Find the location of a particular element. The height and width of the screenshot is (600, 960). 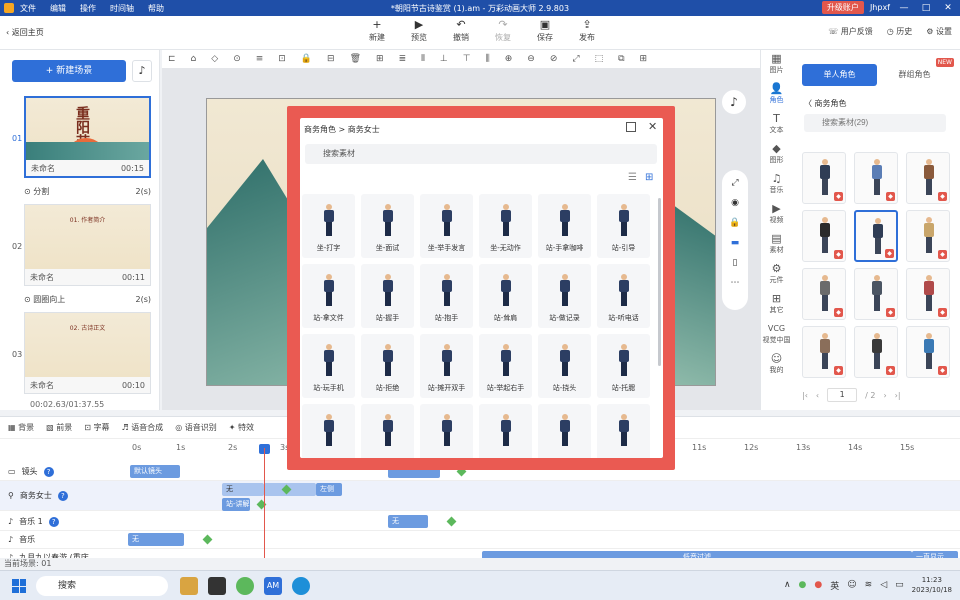

canvas-tool-icon: ⊟ is located at coordinates (331, 59).